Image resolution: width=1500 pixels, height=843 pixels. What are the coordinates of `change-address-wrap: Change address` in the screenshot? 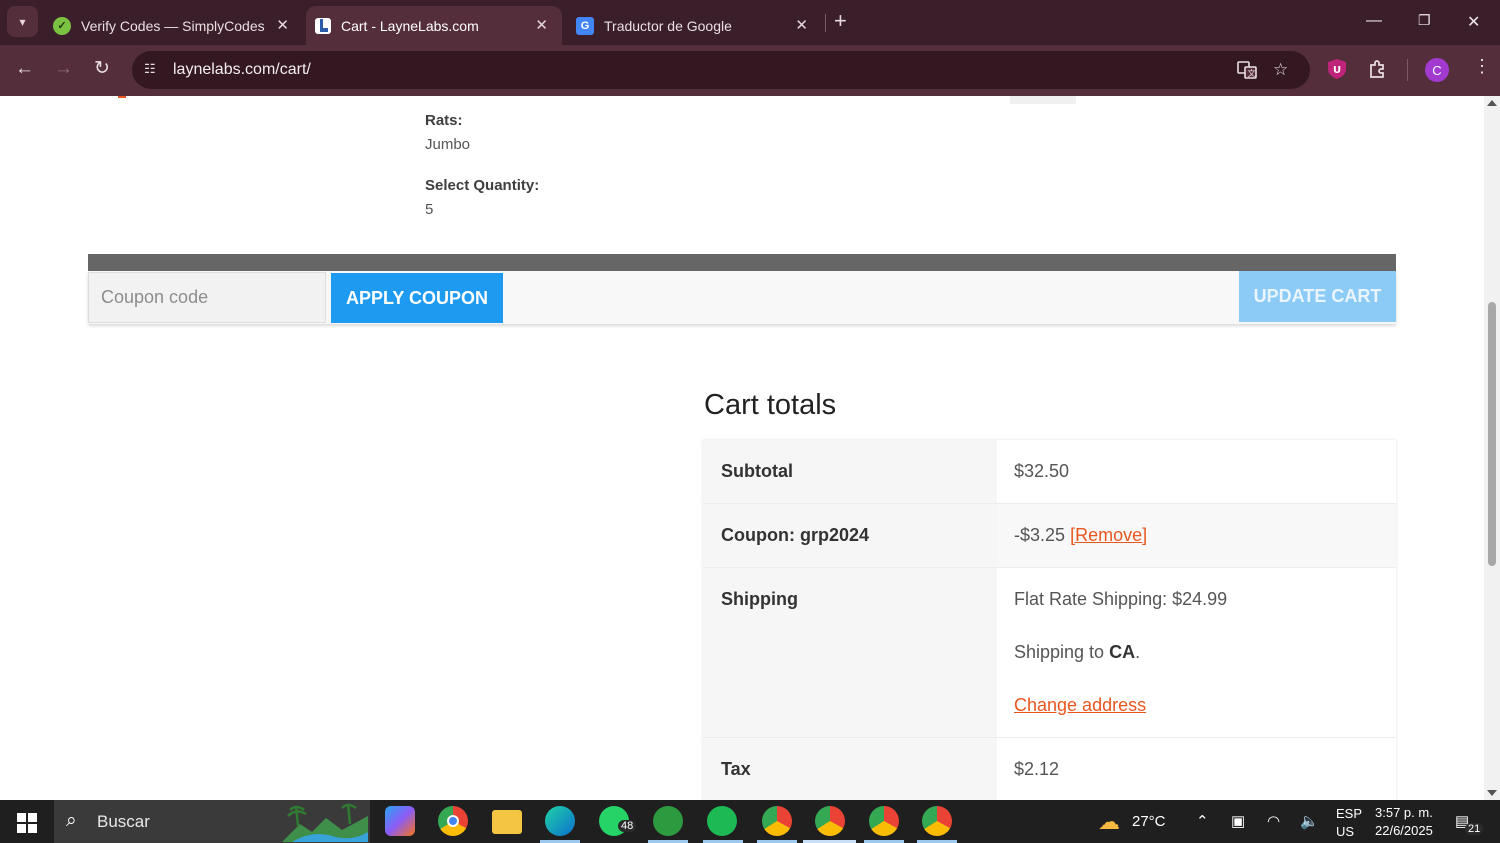 It's located at (1196, 705).